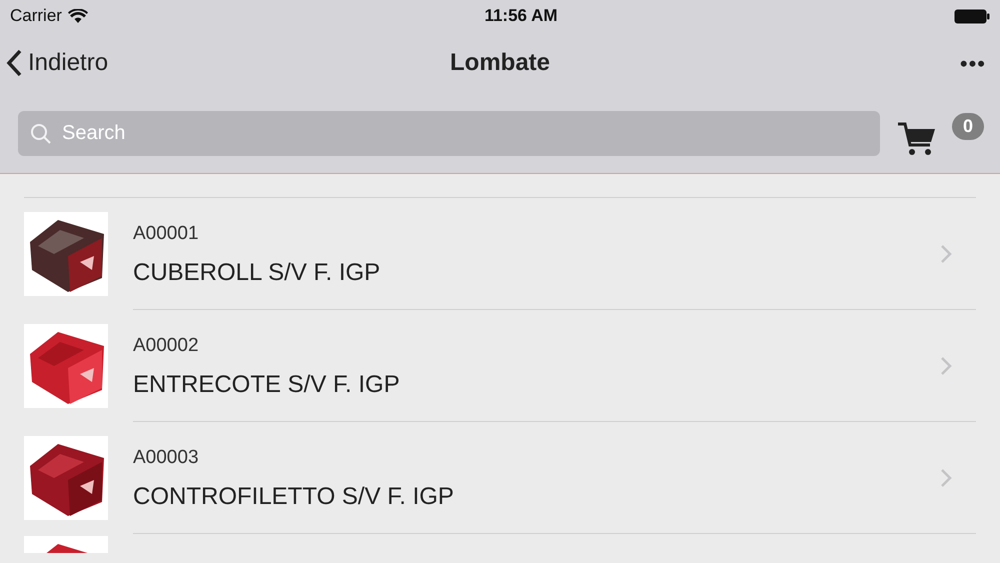  What do you see at coordinates (41, 134) in the screenshot?
I see `search-icon` at bounding box center [41, 134].